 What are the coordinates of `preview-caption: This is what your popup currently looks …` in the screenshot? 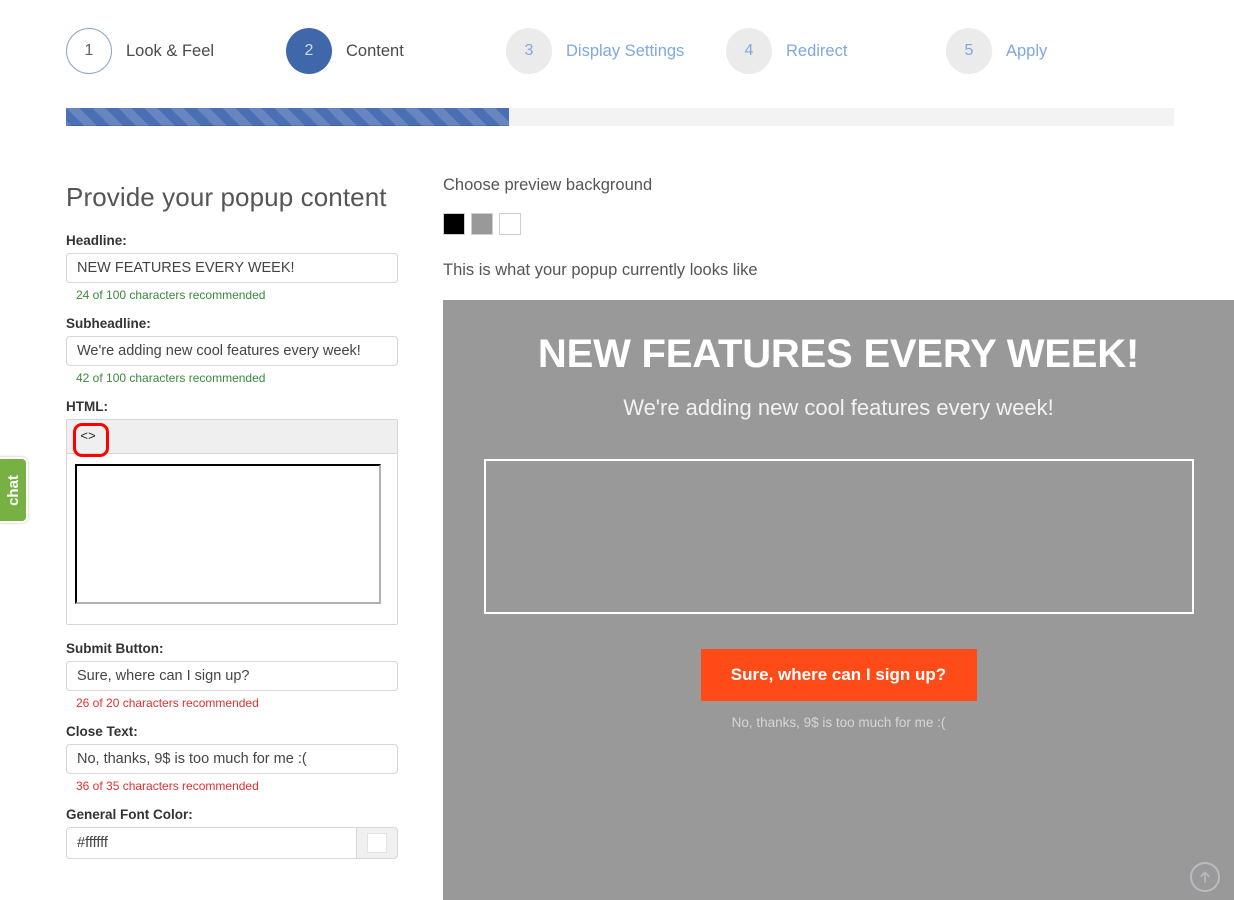 It's located at (600, 270).